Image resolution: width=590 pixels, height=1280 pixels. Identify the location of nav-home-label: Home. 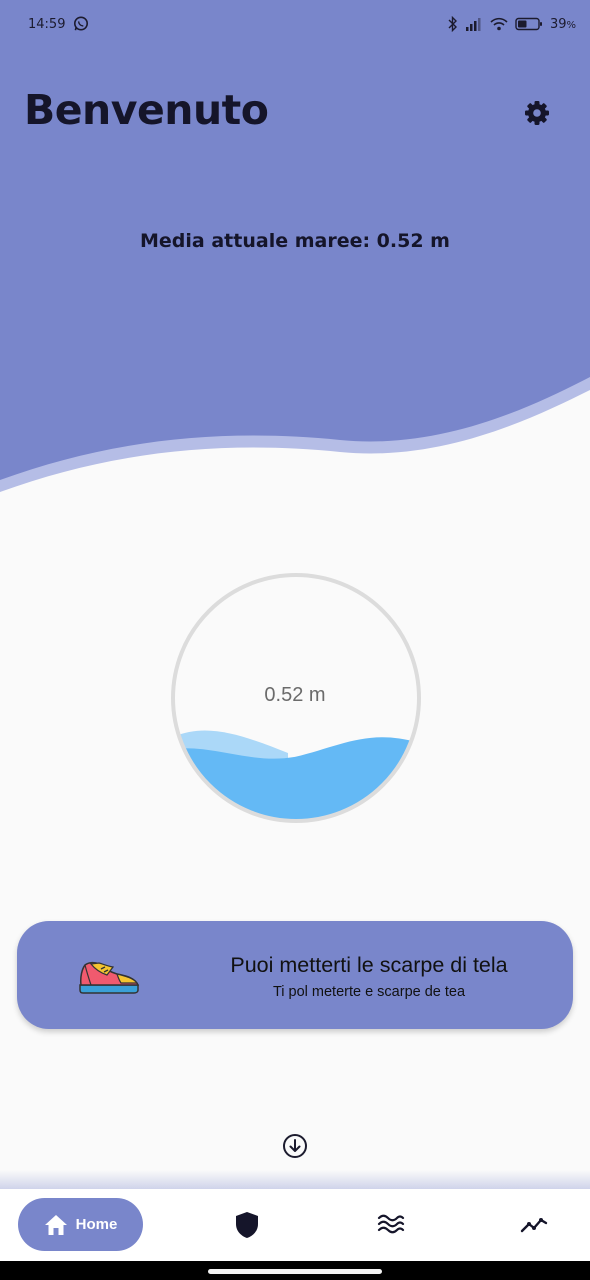
(96, 1224).